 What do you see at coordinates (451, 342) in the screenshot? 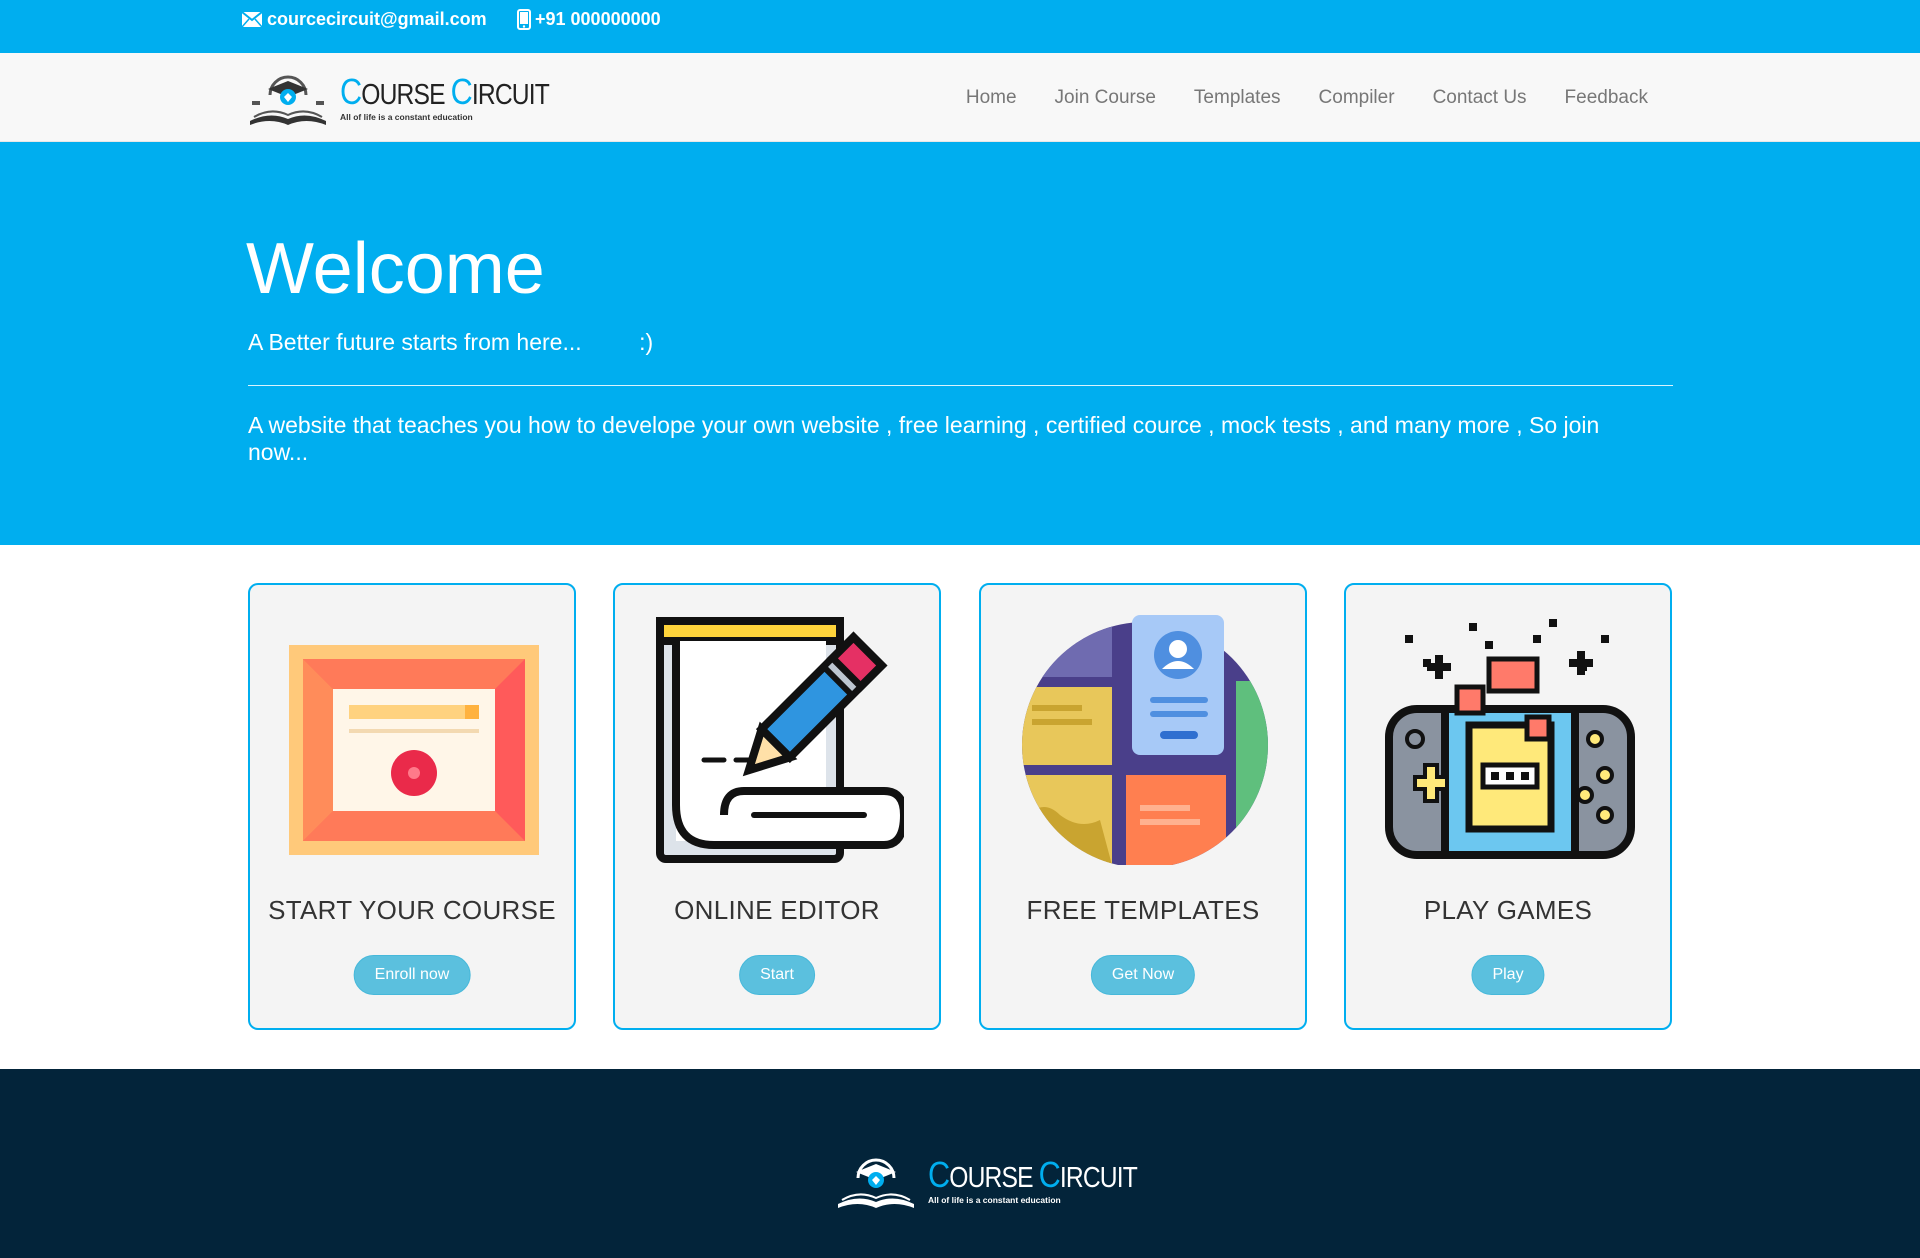
I see `hero-lead: A Better future starts from here... :)` at bounding box center [451, 342].